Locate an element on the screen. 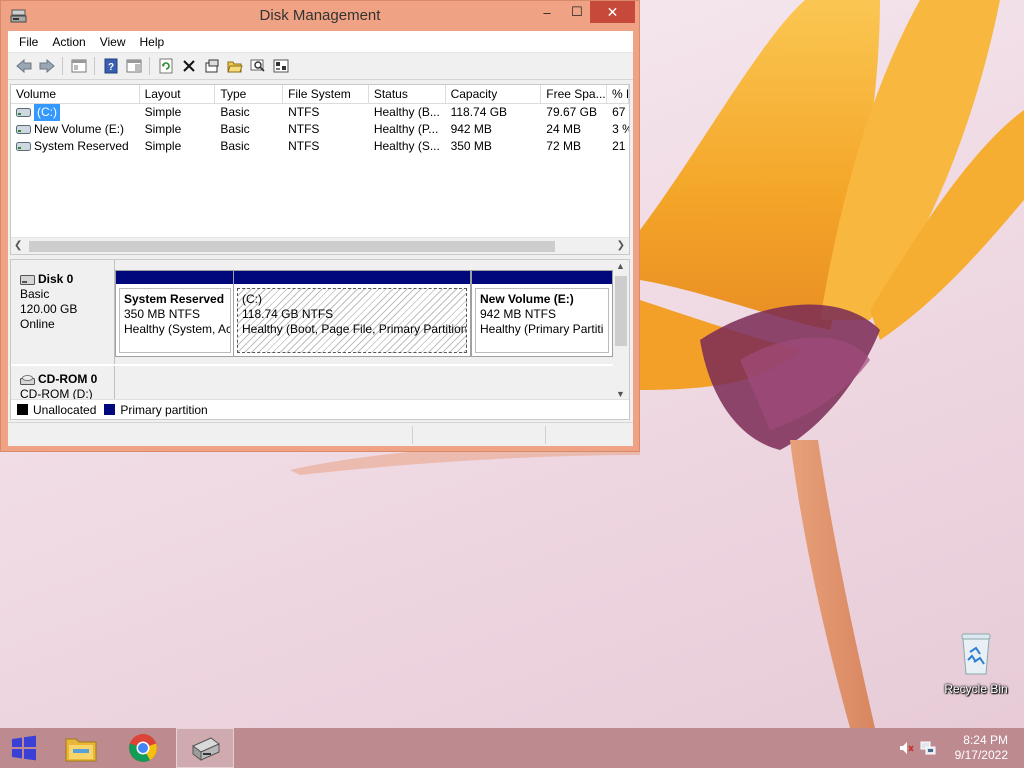  recycle-bin-label: Recycle Bin is located at coordinates (976, 689).